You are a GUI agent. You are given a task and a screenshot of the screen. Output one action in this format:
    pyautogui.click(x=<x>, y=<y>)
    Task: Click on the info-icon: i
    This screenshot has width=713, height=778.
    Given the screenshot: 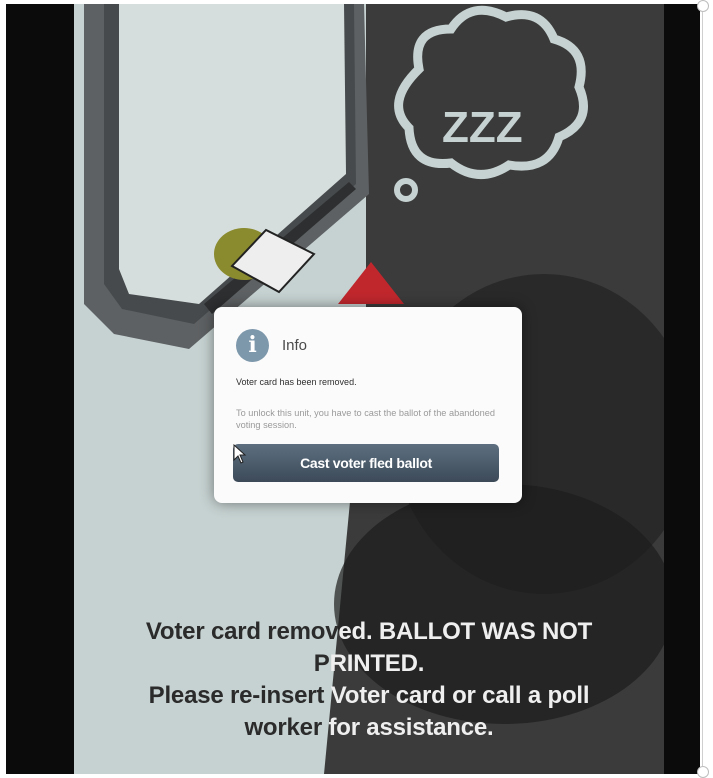 What is the action you would take?
    pyautogui.click(x=252, y=345)
    